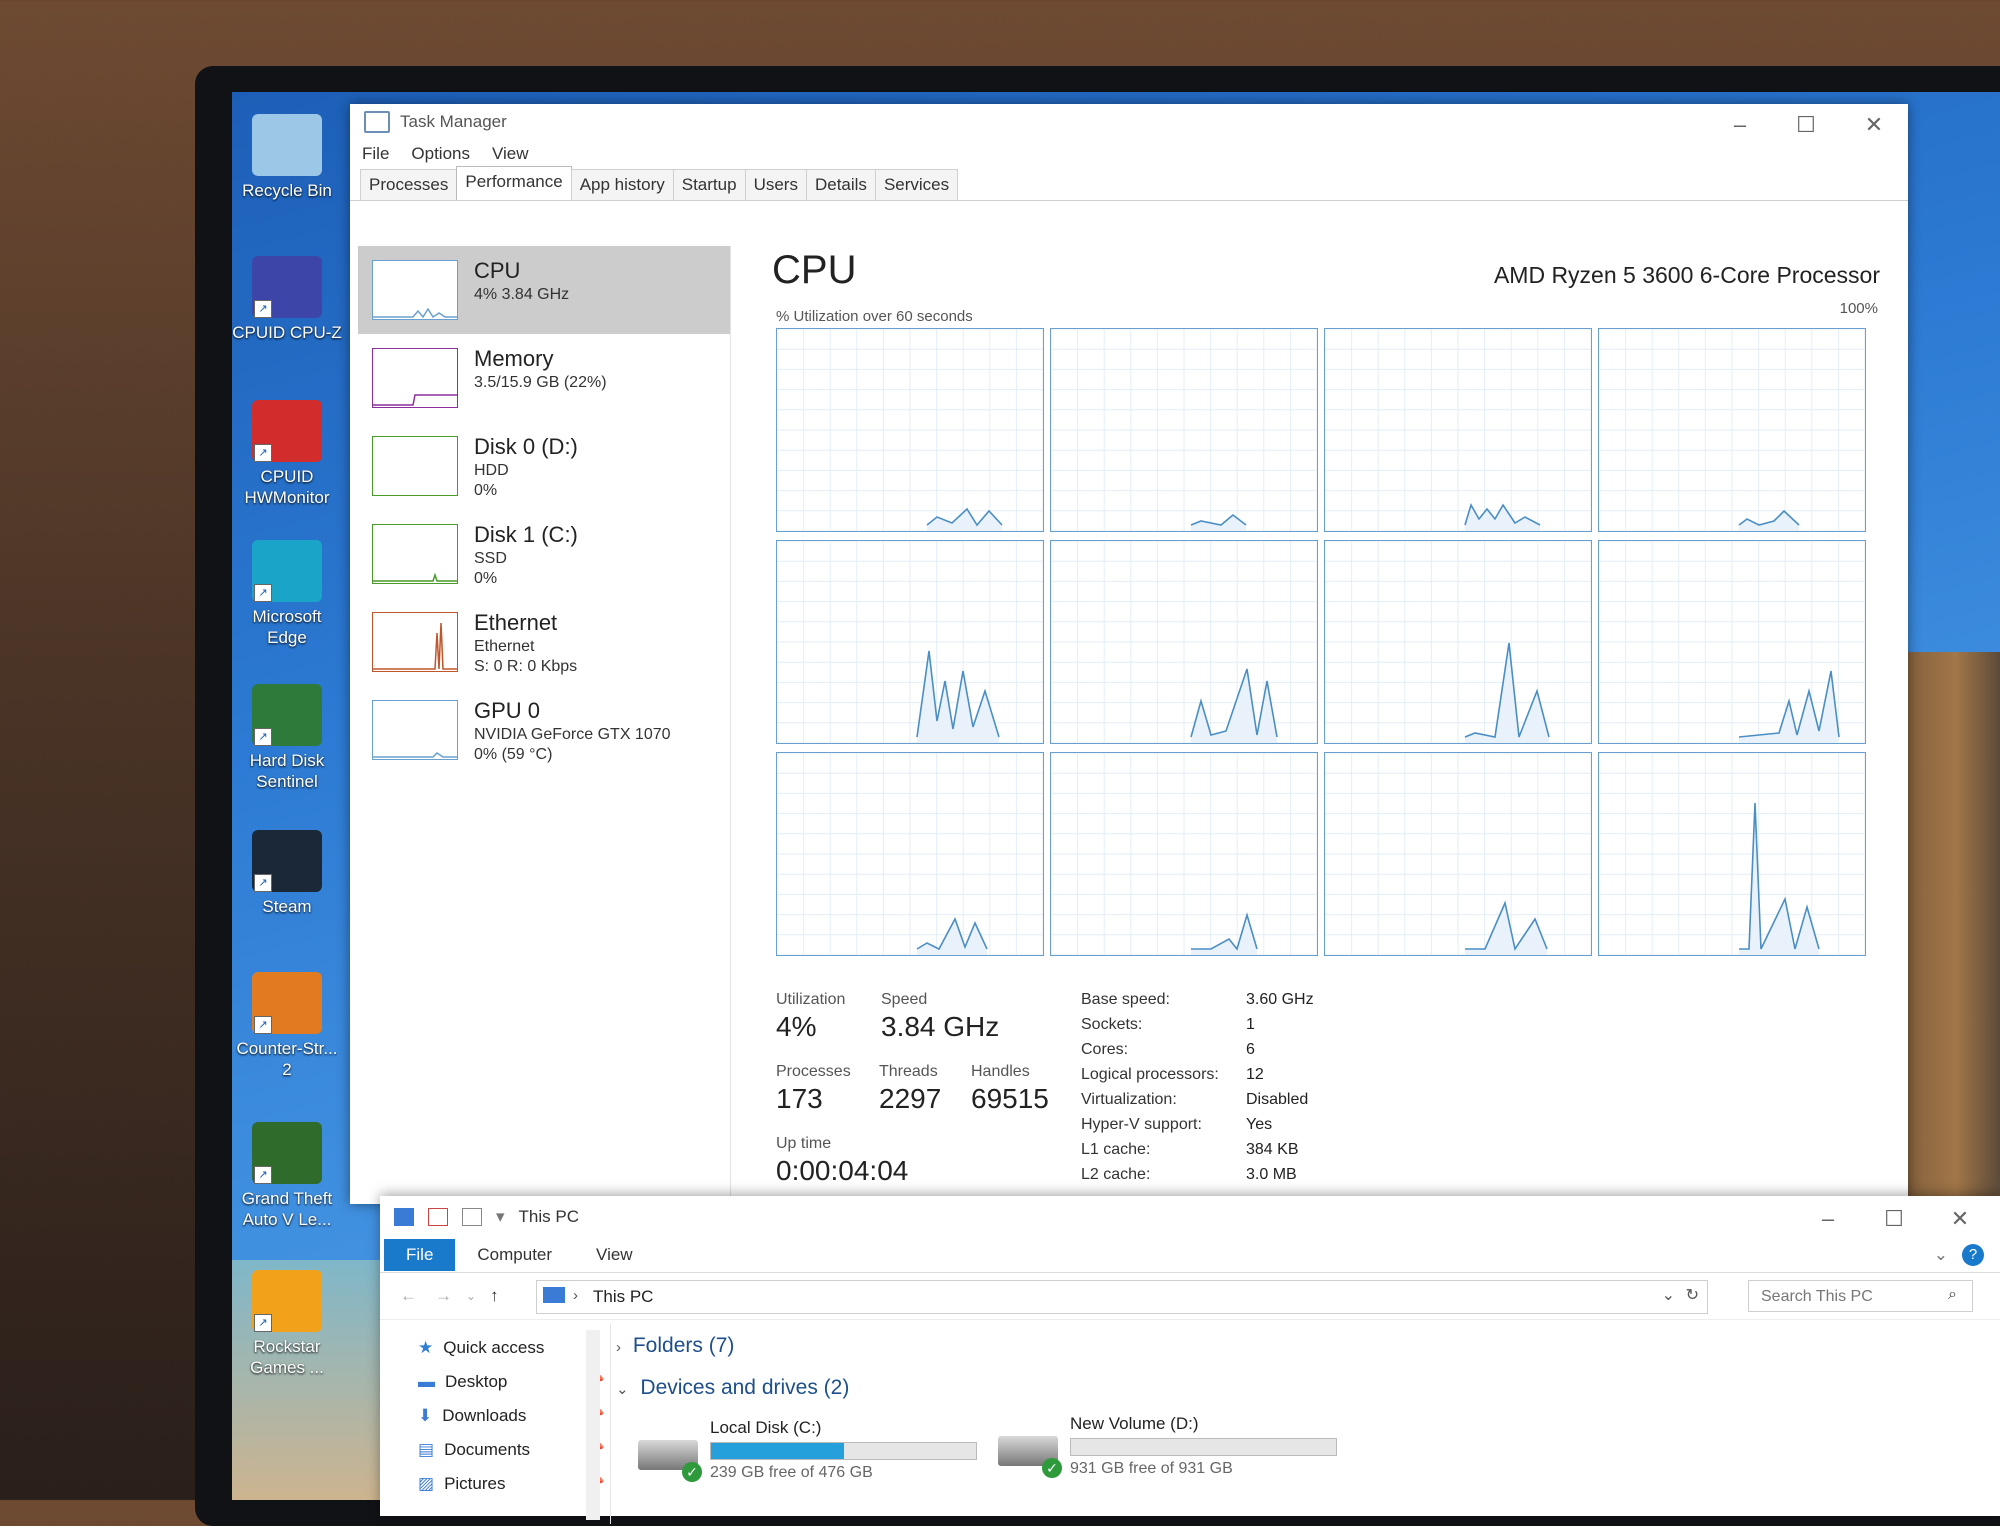 Image resolution: width=2000 pixels, height=1526 pixels. What do you see at coordinates (375, 154) in the screenshot?
I see `menu-file: File` at bounding box center [375, 154].